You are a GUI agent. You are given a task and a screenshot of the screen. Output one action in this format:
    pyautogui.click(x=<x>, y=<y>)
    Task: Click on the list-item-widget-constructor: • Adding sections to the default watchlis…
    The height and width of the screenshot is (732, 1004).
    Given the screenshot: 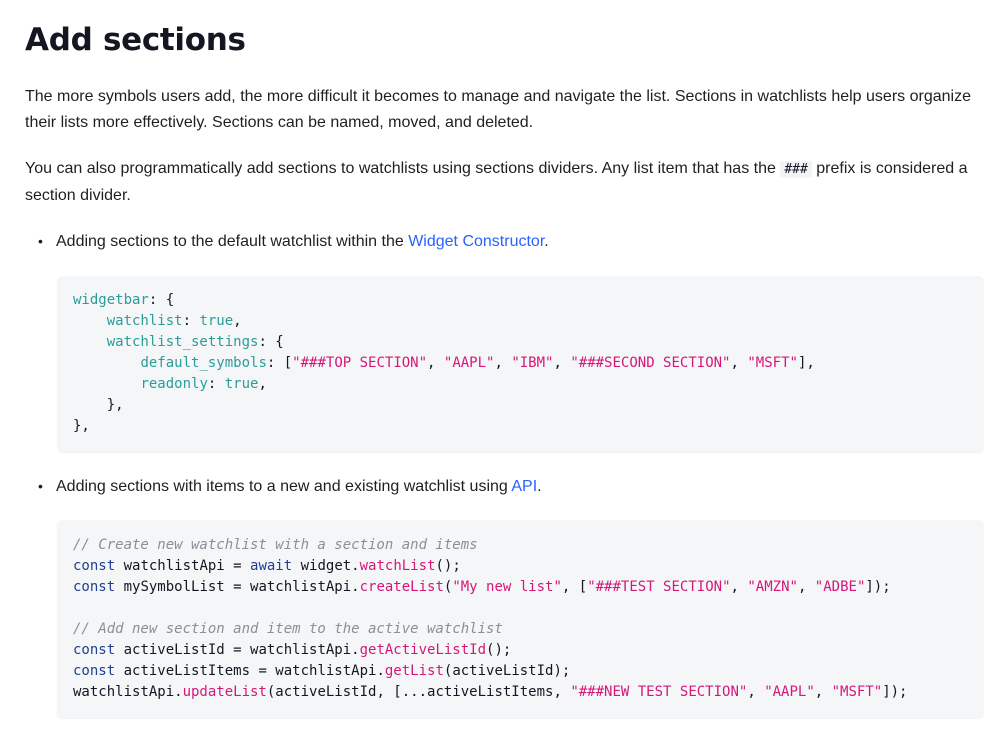 What is the action you would take?
    pyautogui.click(x=293, y=241)
    